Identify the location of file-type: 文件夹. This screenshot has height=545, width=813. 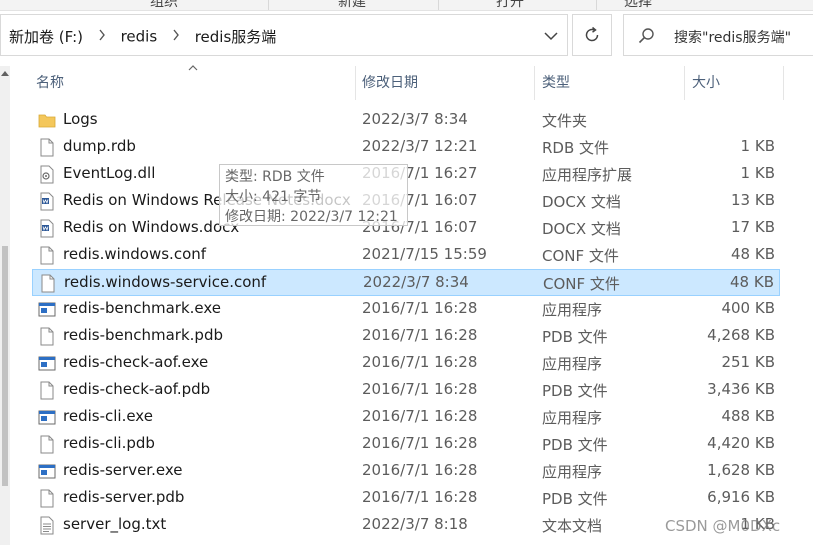
(565, 121).